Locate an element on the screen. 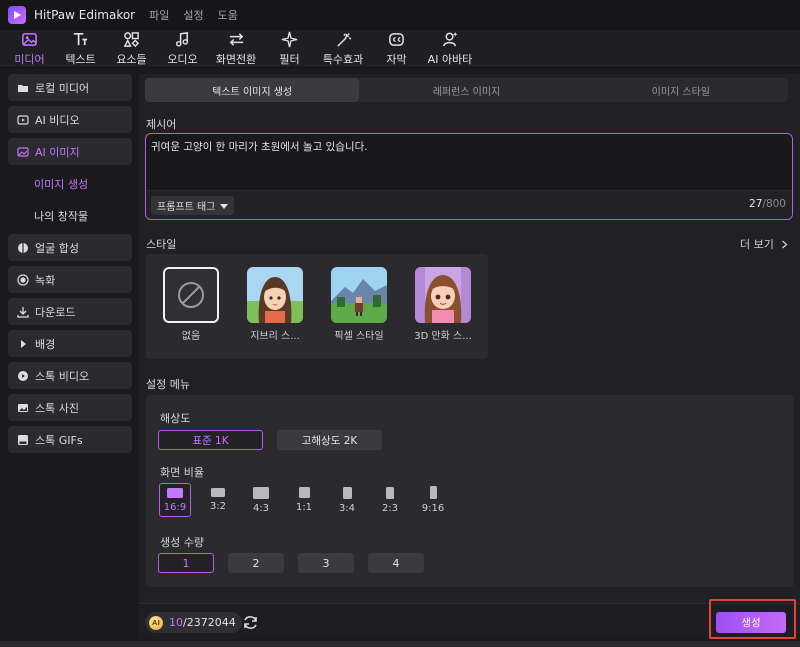  generate-button: 생성 is located at coordinates (751, 622).